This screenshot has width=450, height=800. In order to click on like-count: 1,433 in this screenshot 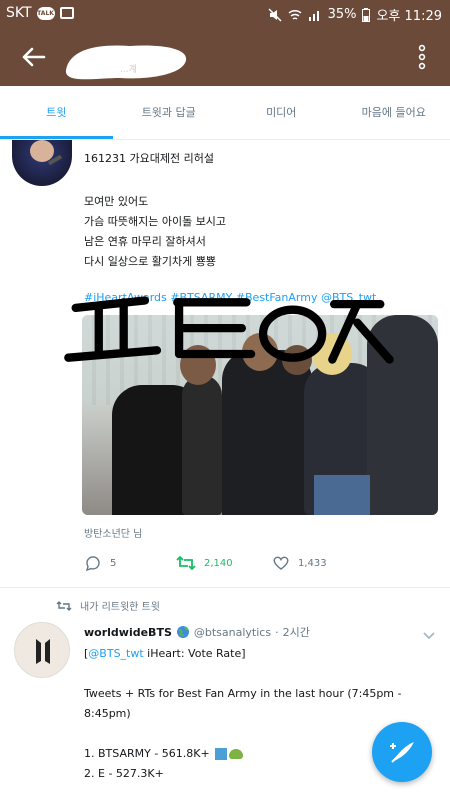, I will do `click(312, 563)`.